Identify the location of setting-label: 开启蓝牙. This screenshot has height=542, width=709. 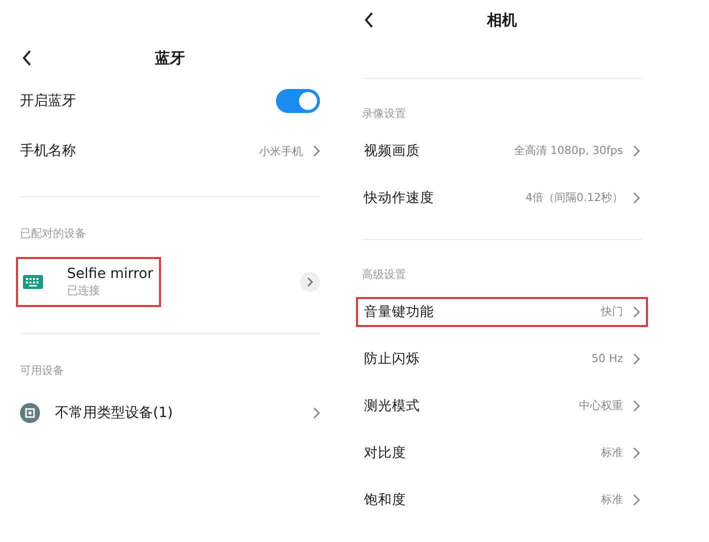
(48, 101).